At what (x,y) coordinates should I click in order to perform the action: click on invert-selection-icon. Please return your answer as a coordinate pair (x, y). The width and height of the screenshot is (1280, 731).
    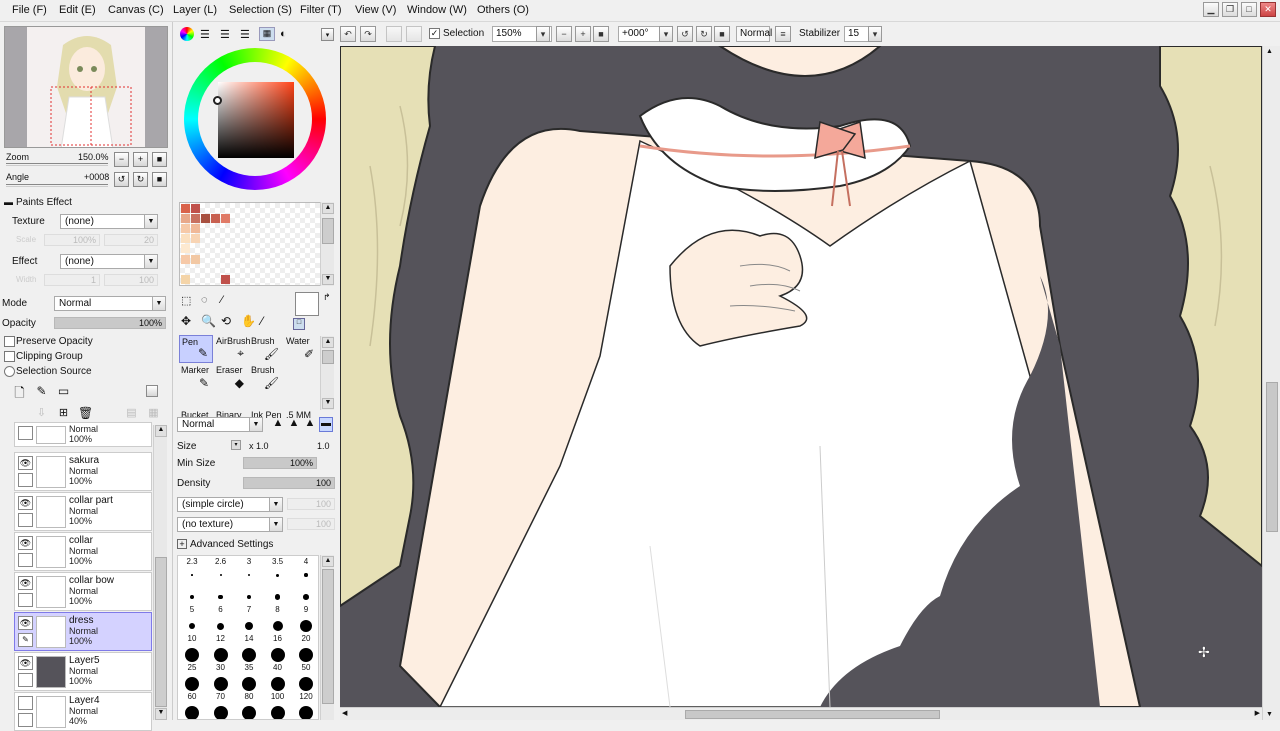
    Looking at the image, I should click on (414, 34).